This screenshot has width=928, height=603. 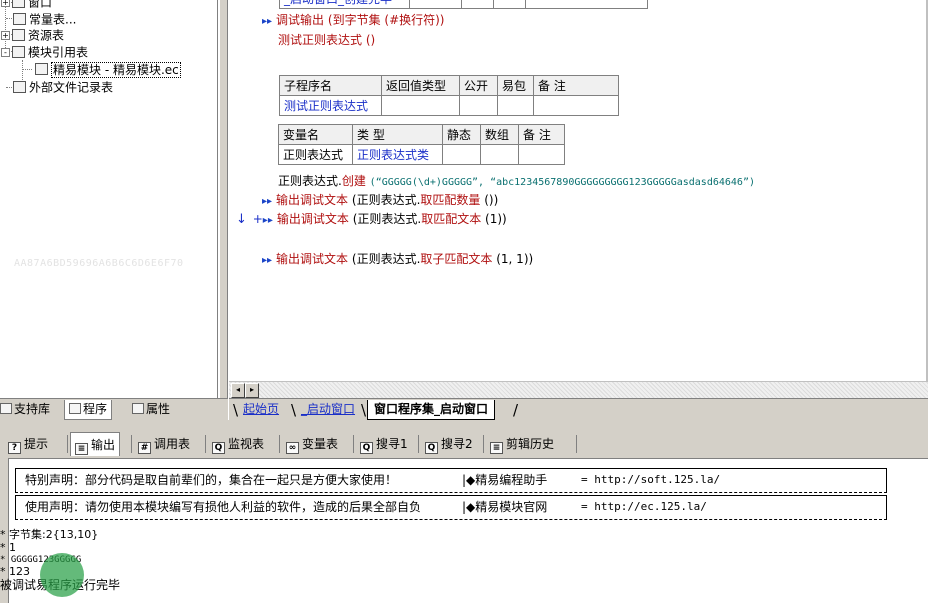 I want to click on search-icon: Q, so click(x=431, y=448).